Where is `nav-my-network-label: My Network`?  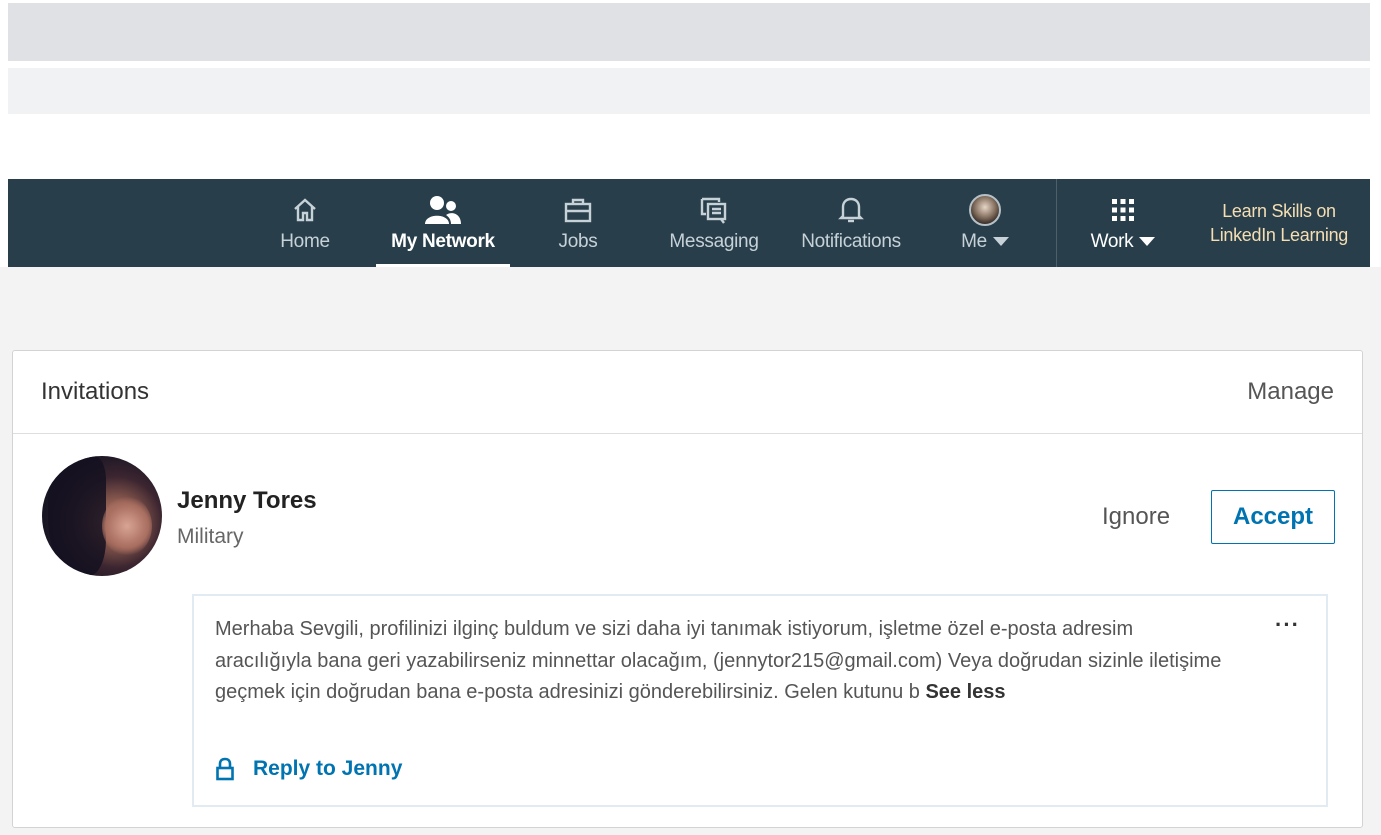 nav-my-network-label: My Network is located at coordinates (443, 241).